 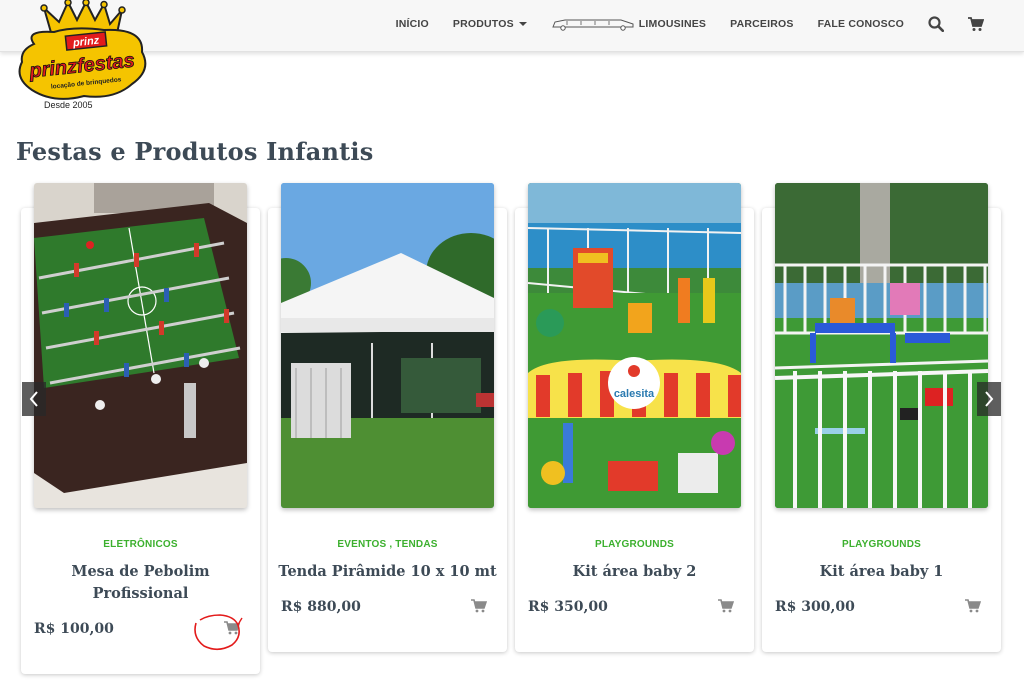 I want to click on product-price: R$ 100,00, so click(x=74, y=629).